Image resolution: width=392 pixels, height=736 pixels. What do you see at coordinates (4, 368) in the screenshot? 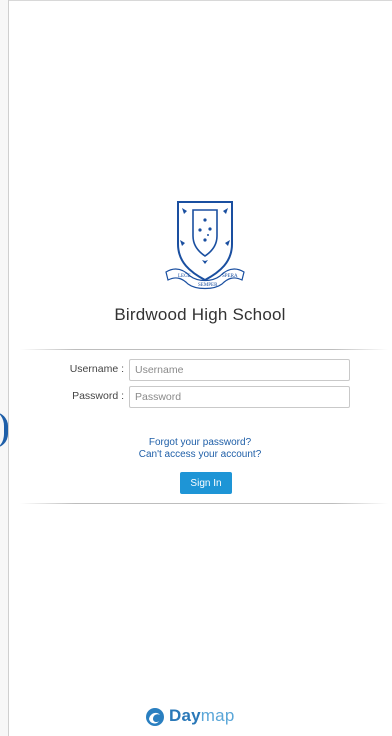
I see `window-left-border` at bounding box center [4, 368].